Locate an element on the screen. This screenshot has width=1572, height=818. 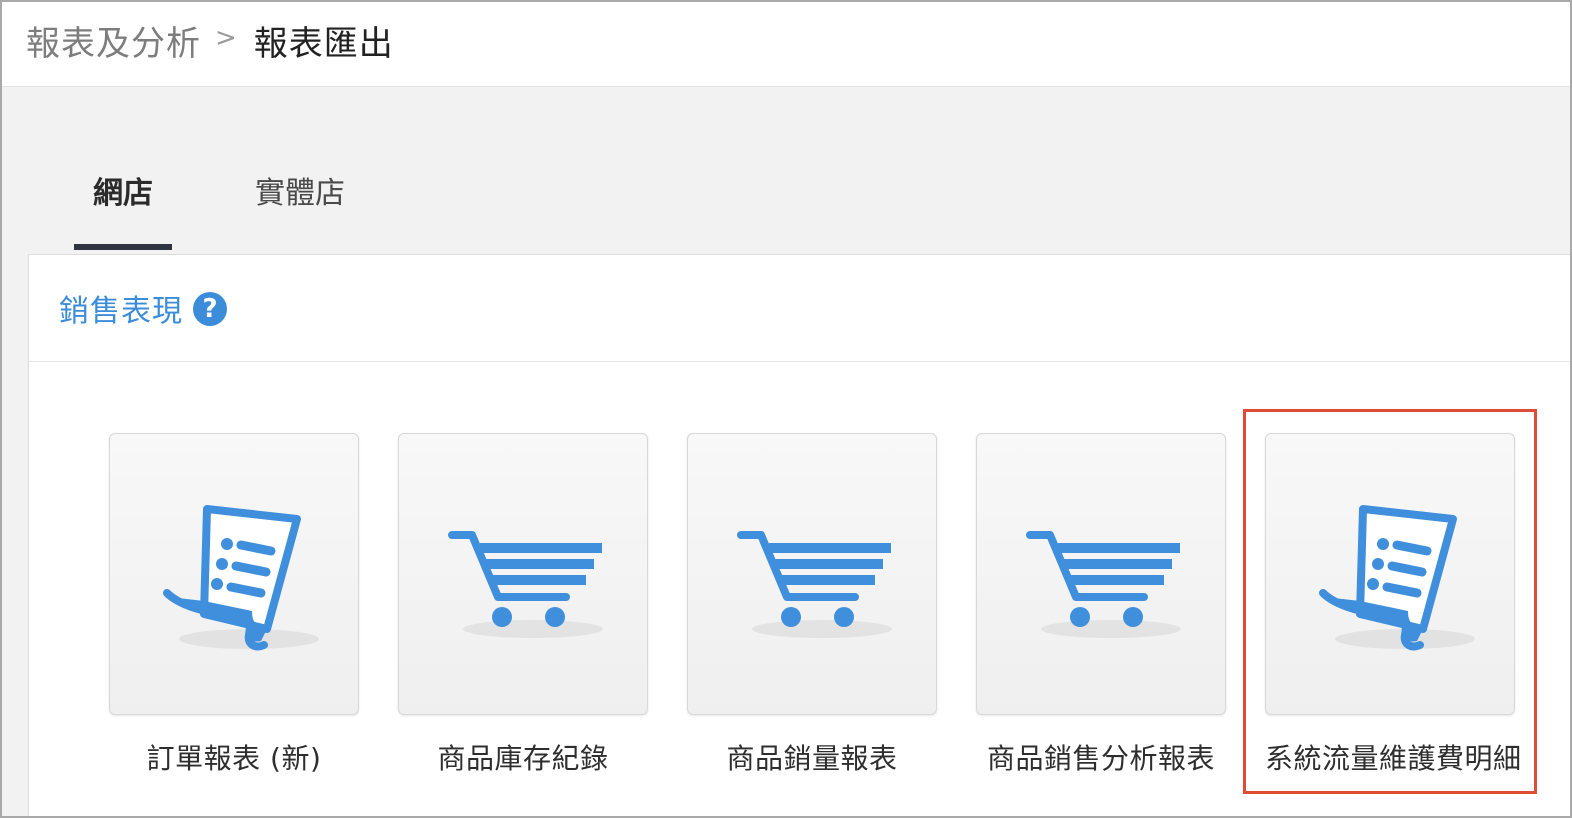
report-card-traffic-fee: 系統流量維護費明細 is located at coordinates (1393, 605).